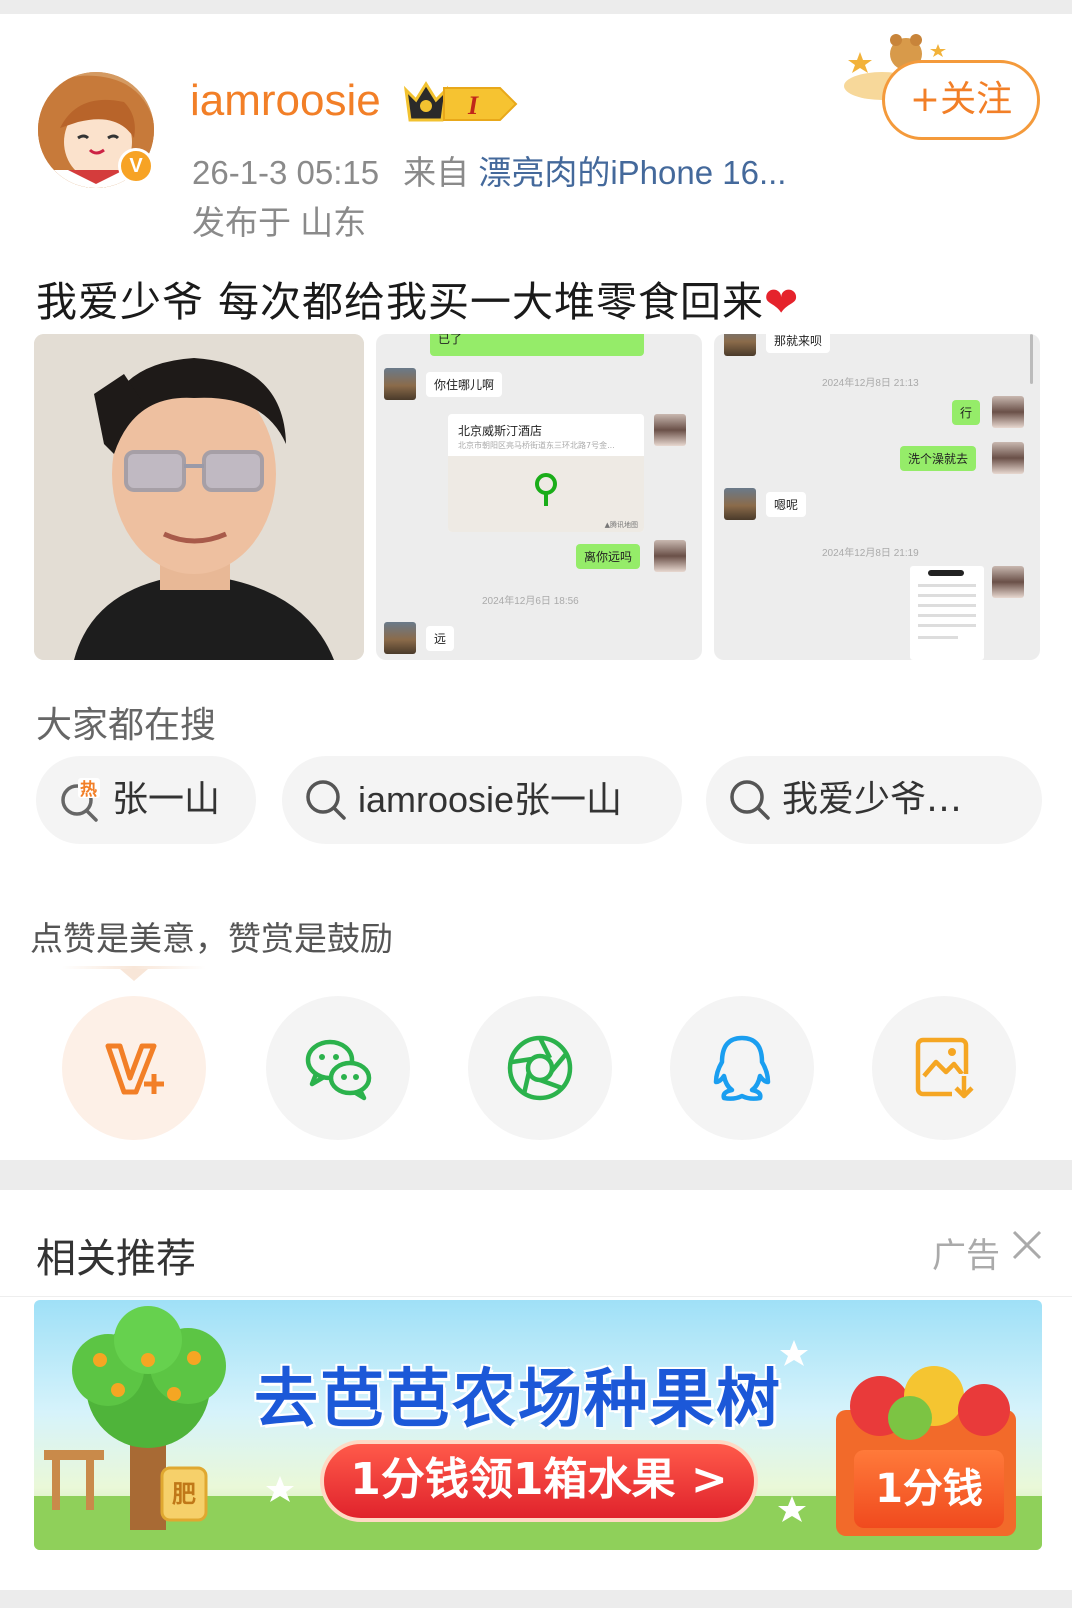 Image resolution: width=1072 pixels, height=1608 pixels. I want to click on search-chip-hot: 热 张一山, so click(146, 800).